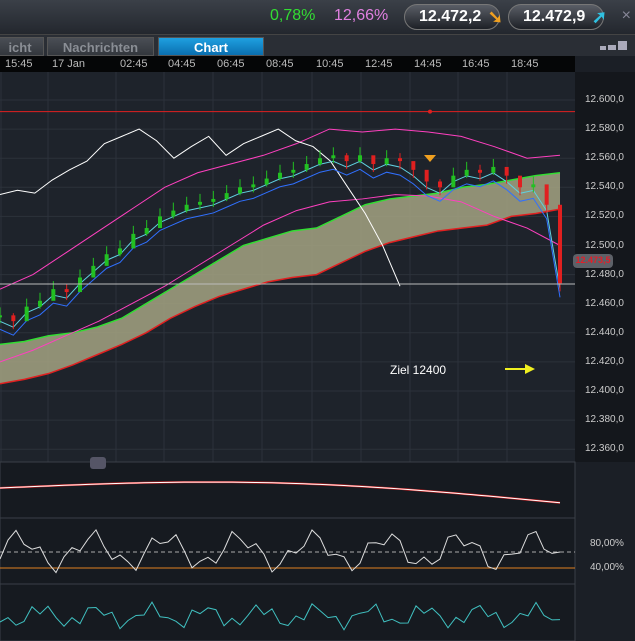 The height and width of the screenshot is (641, 635). Describe the element at coordinates (98, 463) in the screenshot. I see `panel-resize-handle` at that location.